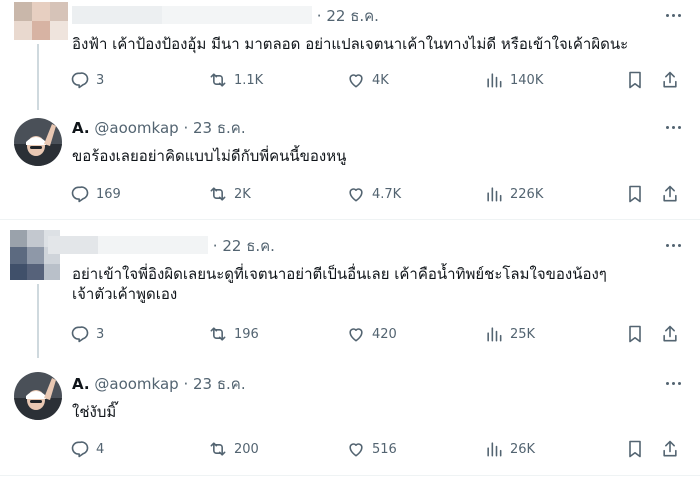  I want to click on views-button: 26K, so click(509, 449).